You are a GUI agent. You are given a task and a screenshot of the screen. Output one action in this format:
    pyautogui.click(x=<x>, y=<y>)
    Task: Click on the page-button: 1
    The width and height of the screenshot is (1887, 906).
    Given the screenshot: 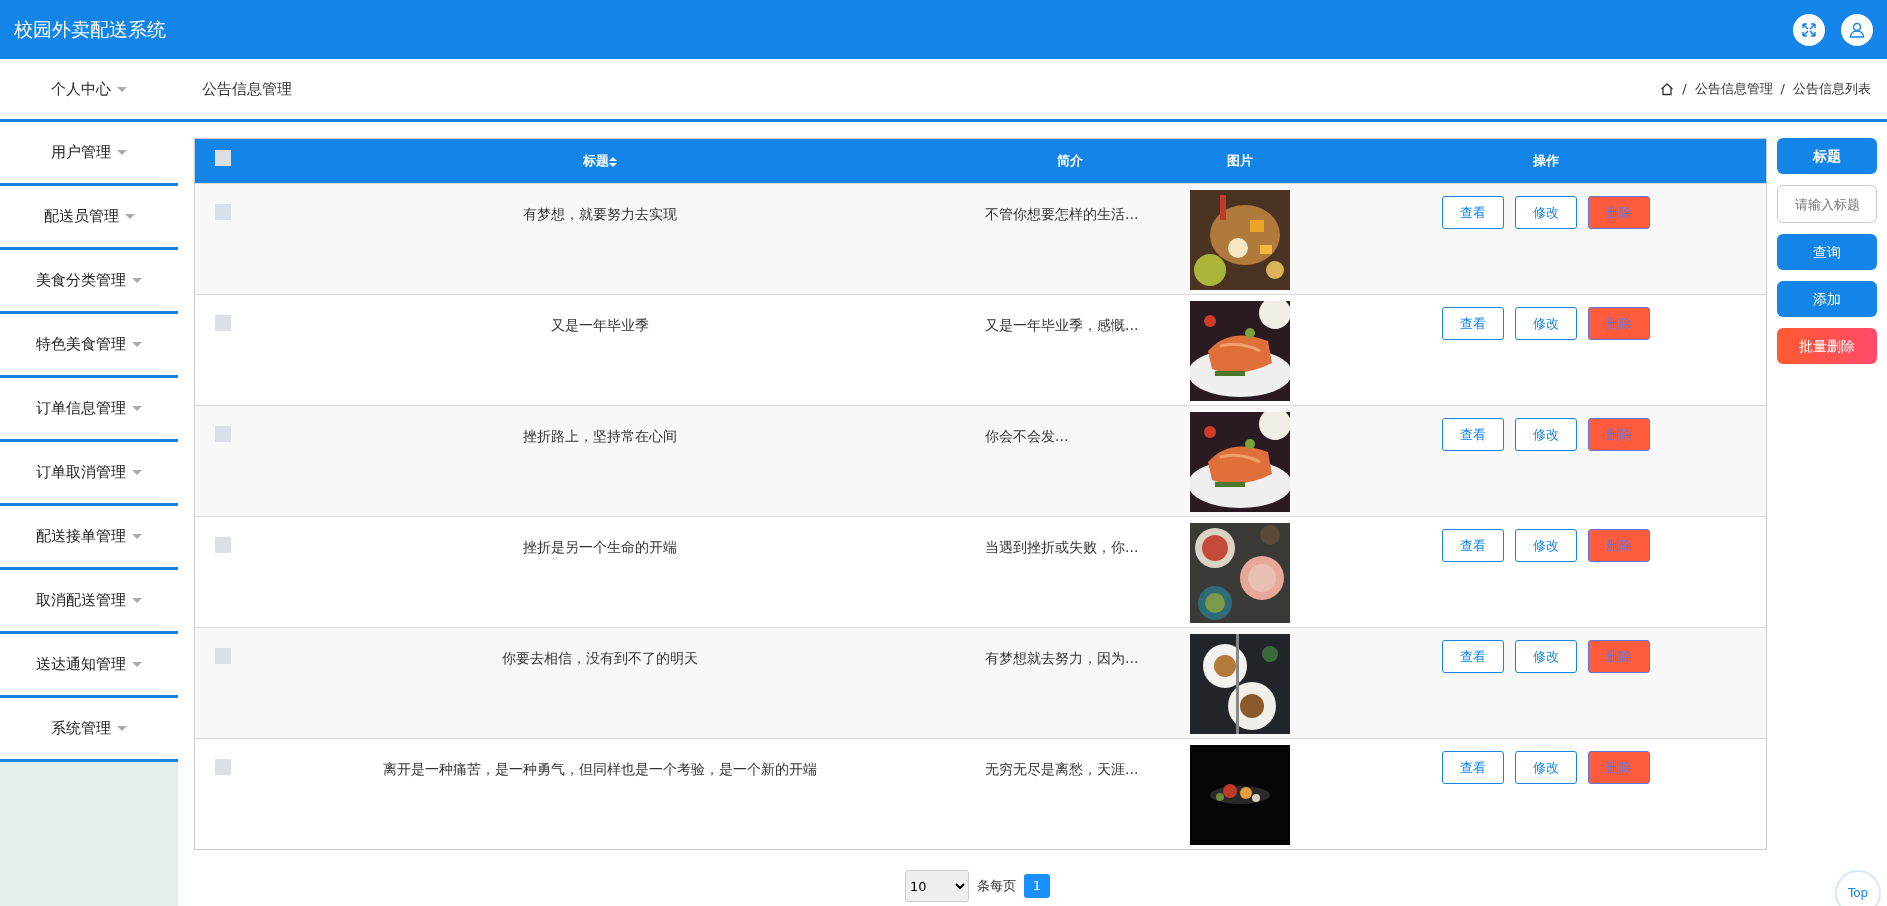 What is the action you would take?
    pyautogui.click(x=1037, y=886)
    